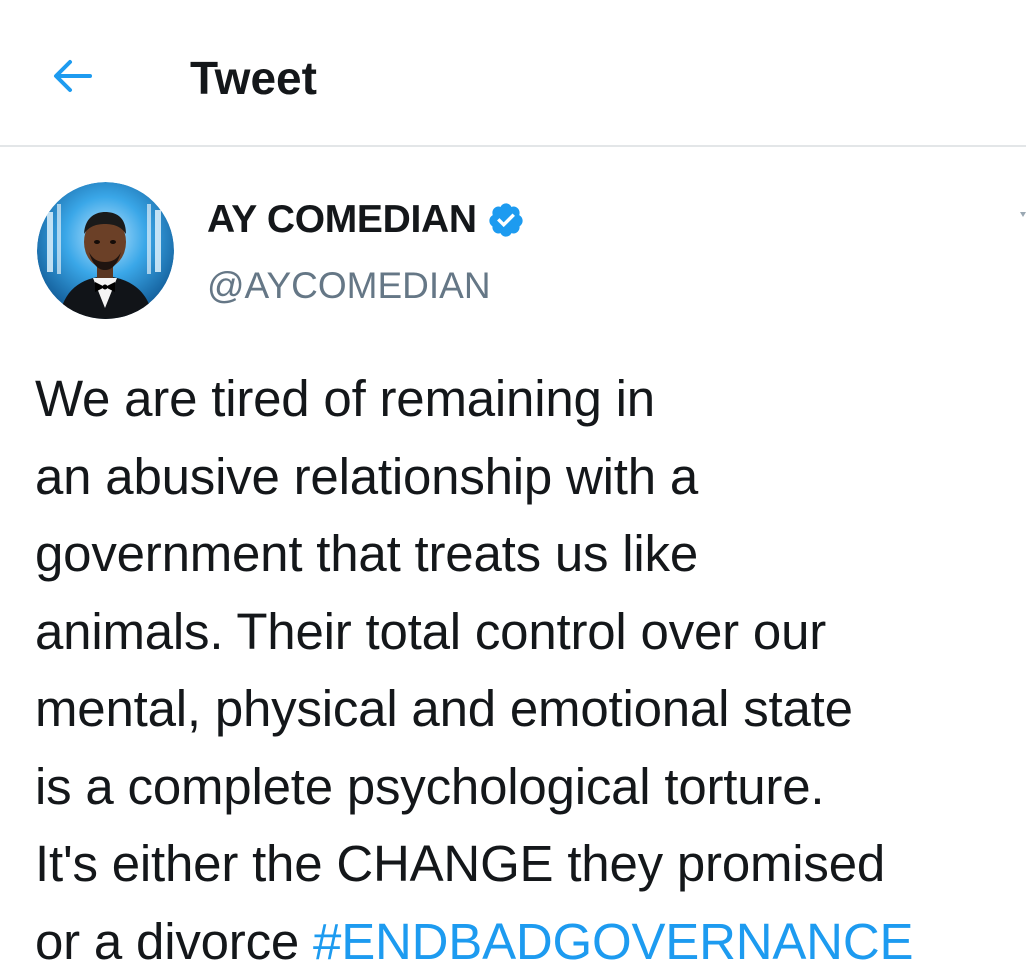 This screenshot has height=980, width=1026. What do you see at coordinates (530, 787) in the screenshot?
I see `tweet-line: is a complete psychological torture.` at bounding box center [530, 787].